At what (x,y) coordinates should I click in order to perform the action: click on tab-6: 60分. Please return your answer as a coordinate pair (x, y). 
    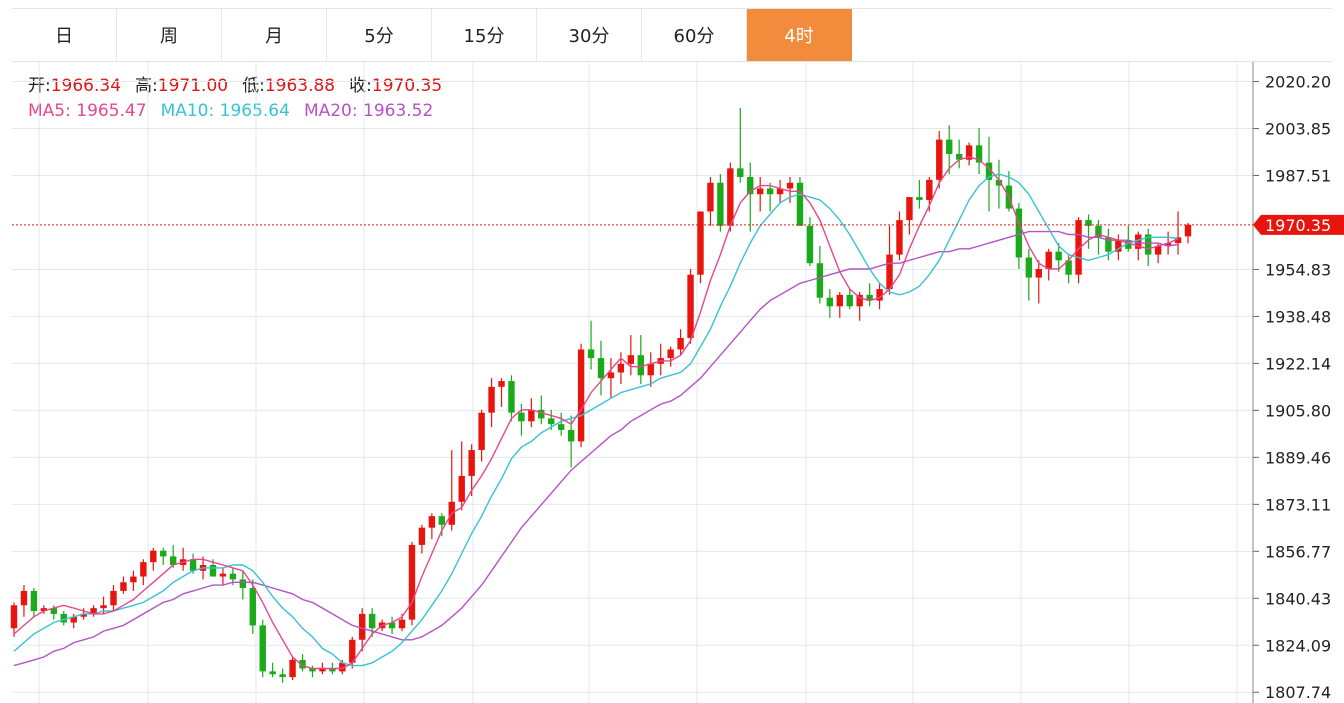
    Looking at the image, I should click on (694, 35).